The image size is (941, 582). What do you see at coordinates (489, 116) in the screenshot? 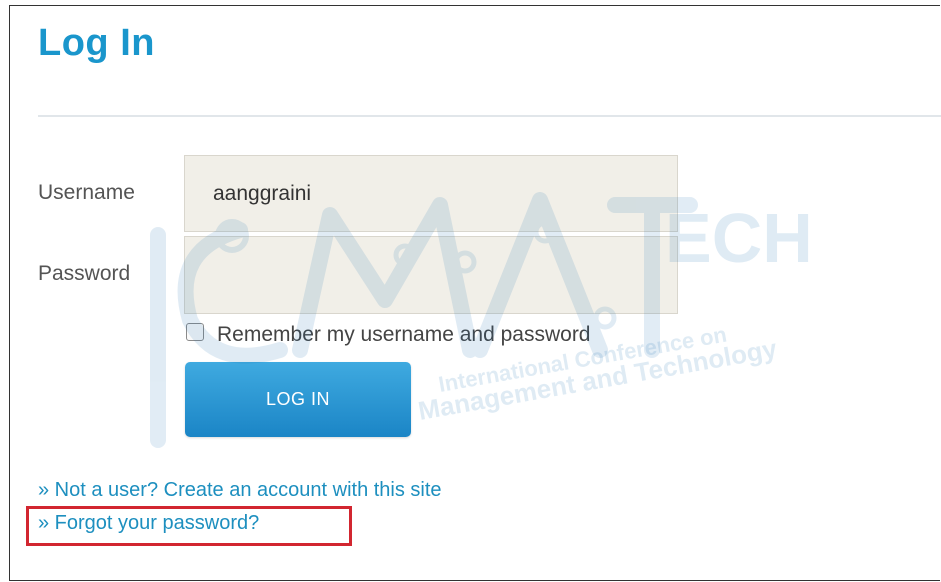
I see `title-divider` at bounding box center [489, 116].